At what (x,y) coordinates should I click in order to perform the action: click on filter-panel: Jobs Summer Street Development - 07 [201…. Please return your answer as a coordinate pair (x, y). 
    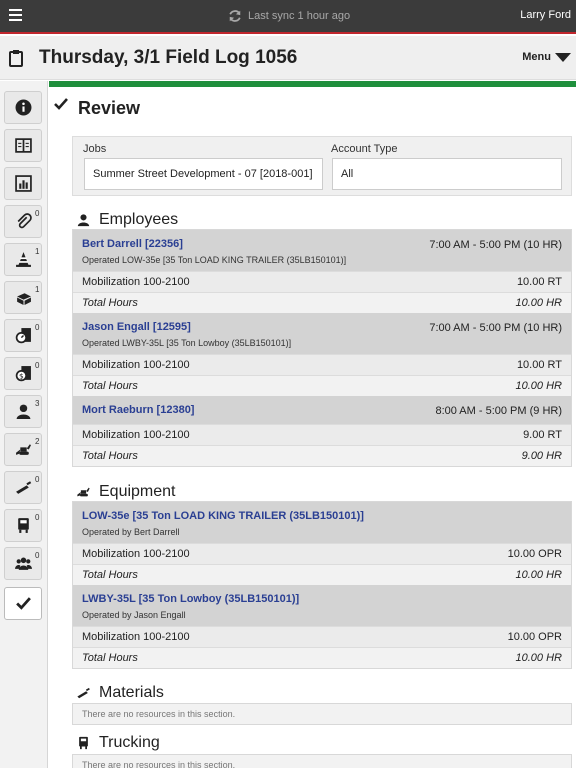
    Looking at the image, I should click on (322, 166).